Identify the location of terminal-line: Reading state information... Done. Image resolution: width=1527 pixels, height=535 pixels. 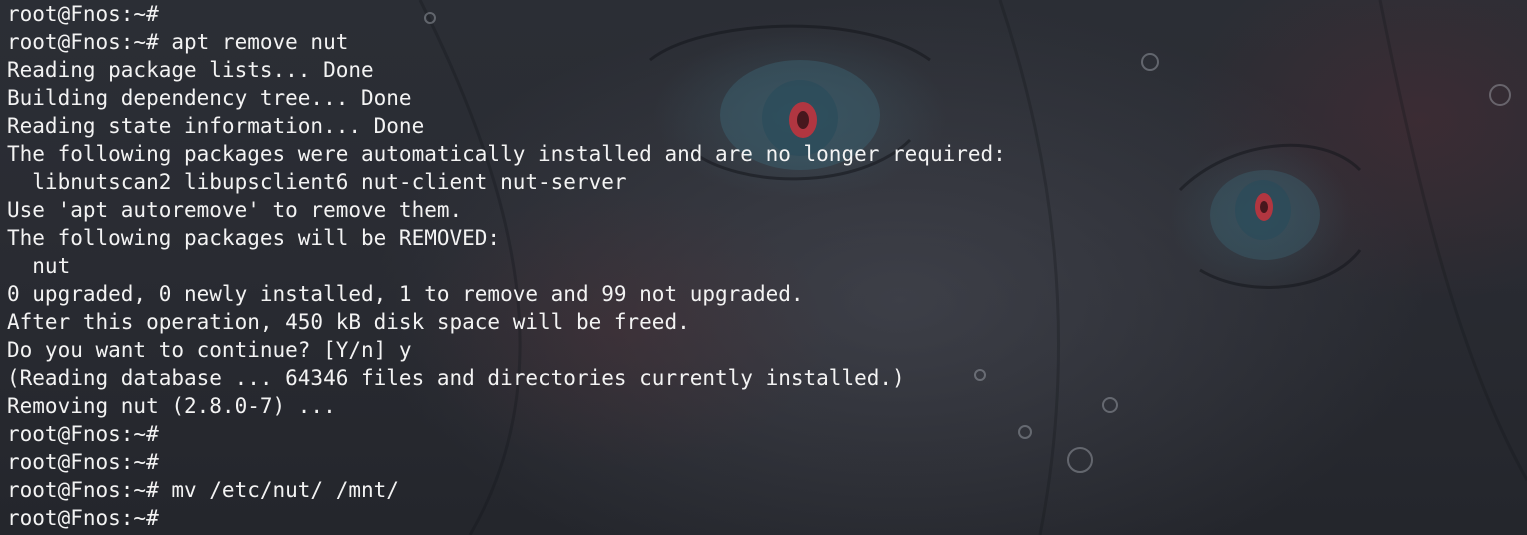
(216, 126).